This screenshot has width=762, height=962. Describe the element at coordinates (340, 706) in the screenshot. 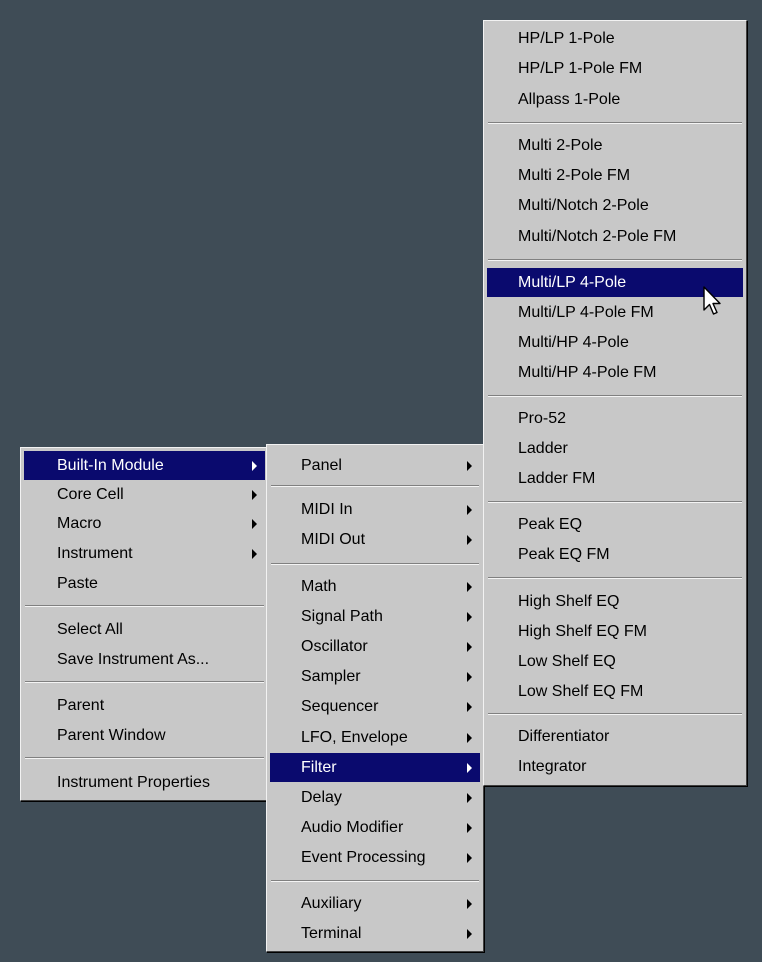

I see `menu-item-label: Sequencer` at that location.